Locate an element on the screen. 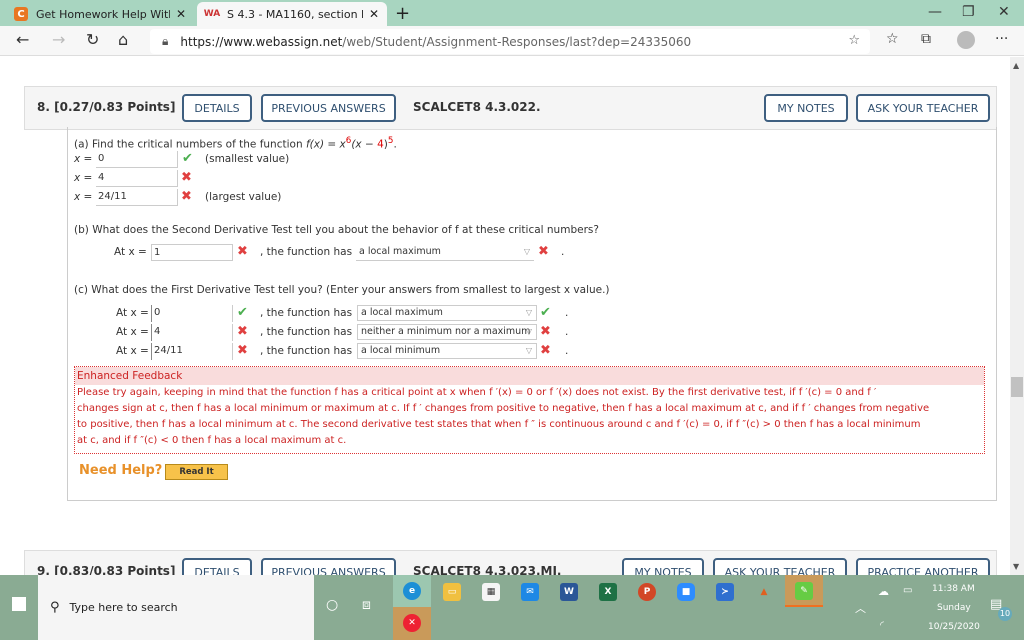  leaf-app-icon: ✎ is located at coordinates (804, 591).